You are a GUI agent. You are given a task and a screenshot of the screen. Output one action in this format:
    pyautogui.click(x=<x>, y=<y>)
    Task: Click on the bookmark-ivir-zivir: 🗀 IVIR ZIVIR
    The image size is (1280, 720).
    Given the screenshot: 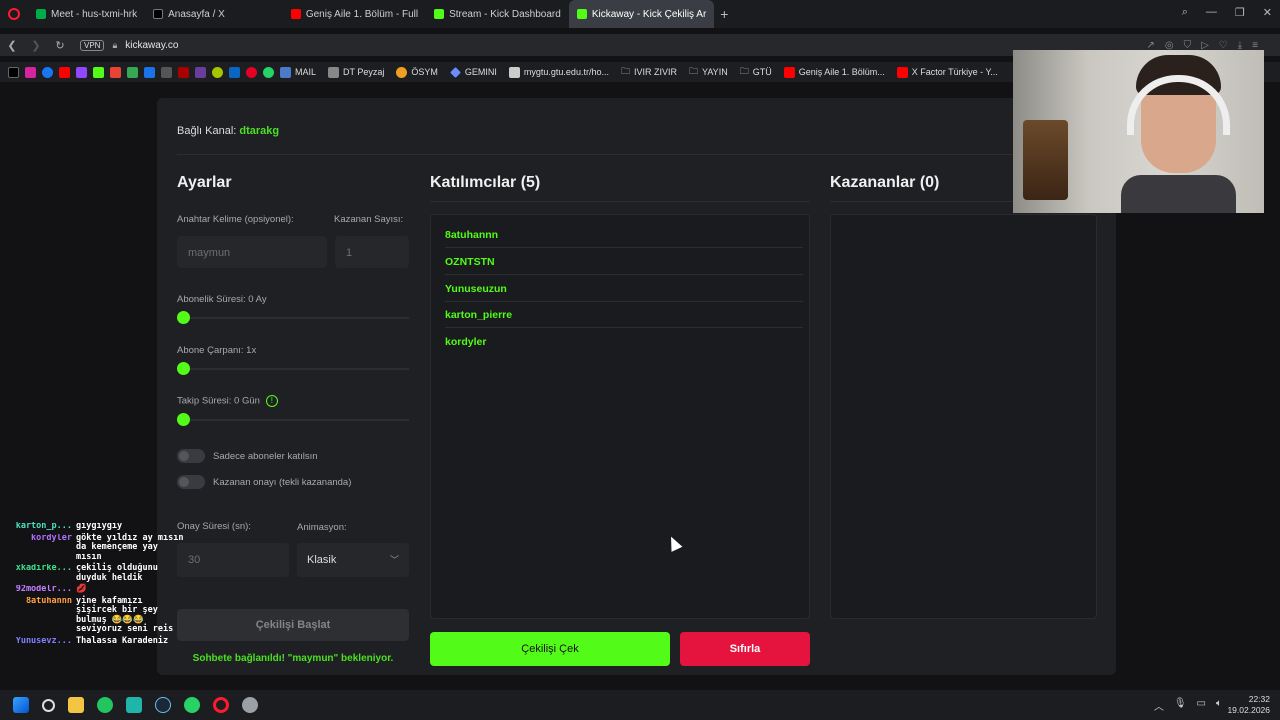 What is the action you would take?
    pyautogui.click(x=649, y=72)
    